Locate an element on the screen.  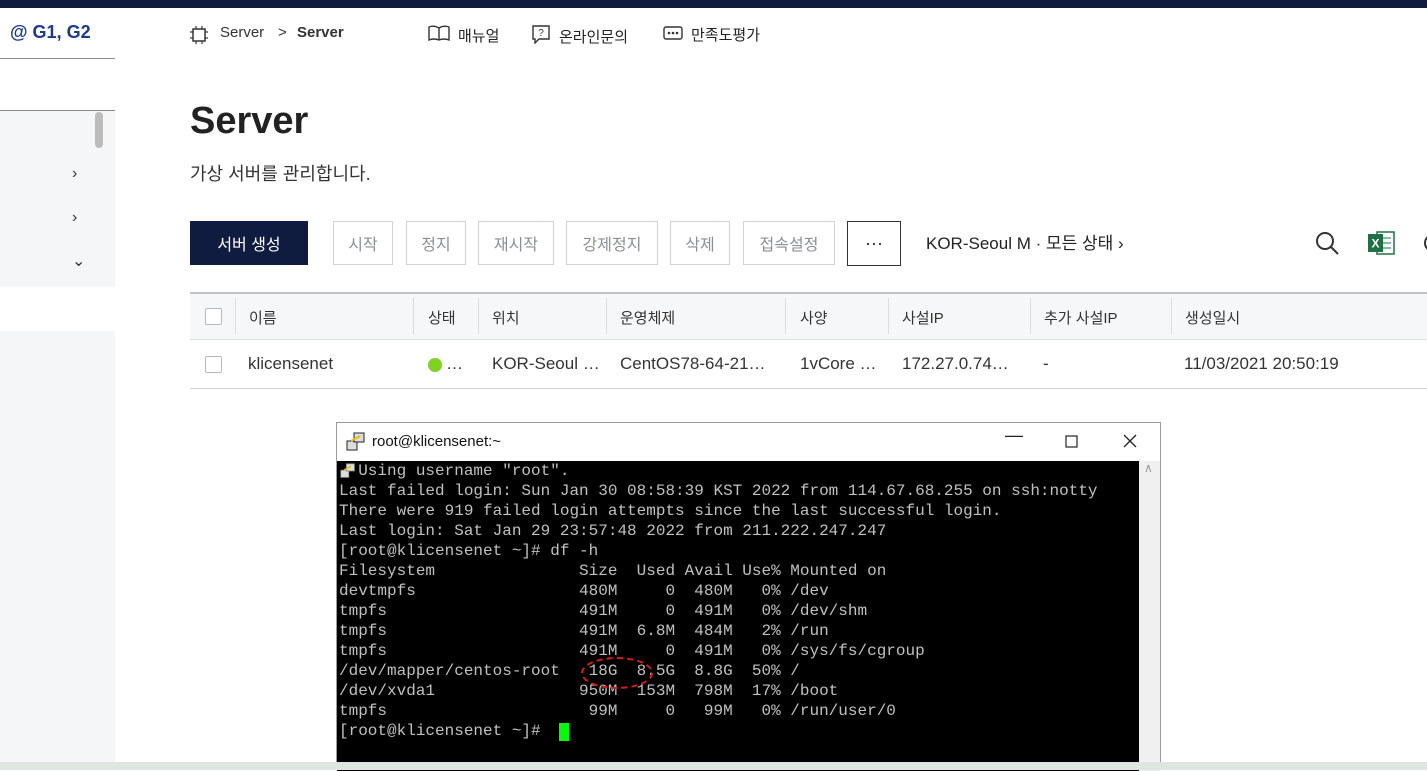
terminal-line: tmpfs 491M 0 491M 0% /dev/shm is located at coordinates (603, 611).